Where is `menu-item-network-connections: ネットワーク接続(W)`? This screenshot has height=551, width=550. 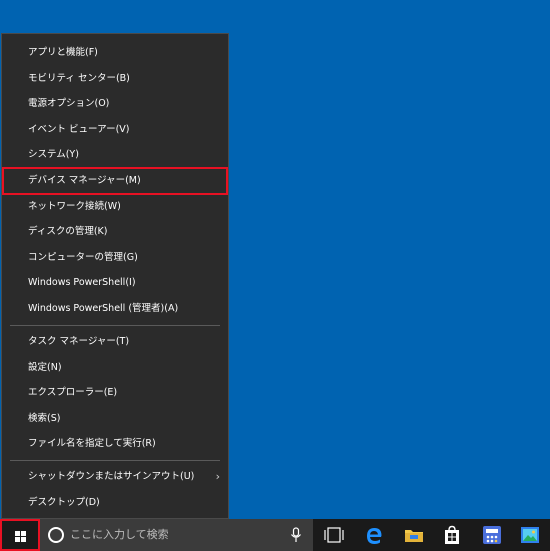 menu-item-network-connections: ネットワーク接続(W) is located at coordinates (115, 206).